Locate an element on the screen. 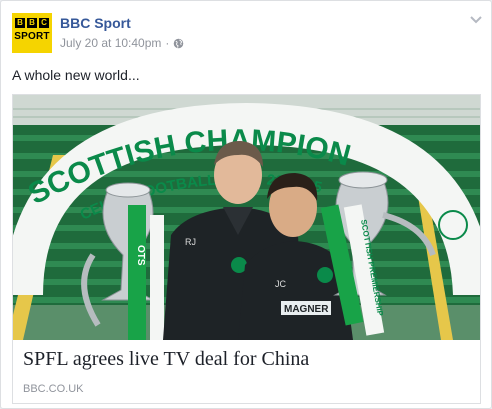 This screenshot has height=409, width=492. page-name-link: BBC Sport is located at coordinates (95, 23).